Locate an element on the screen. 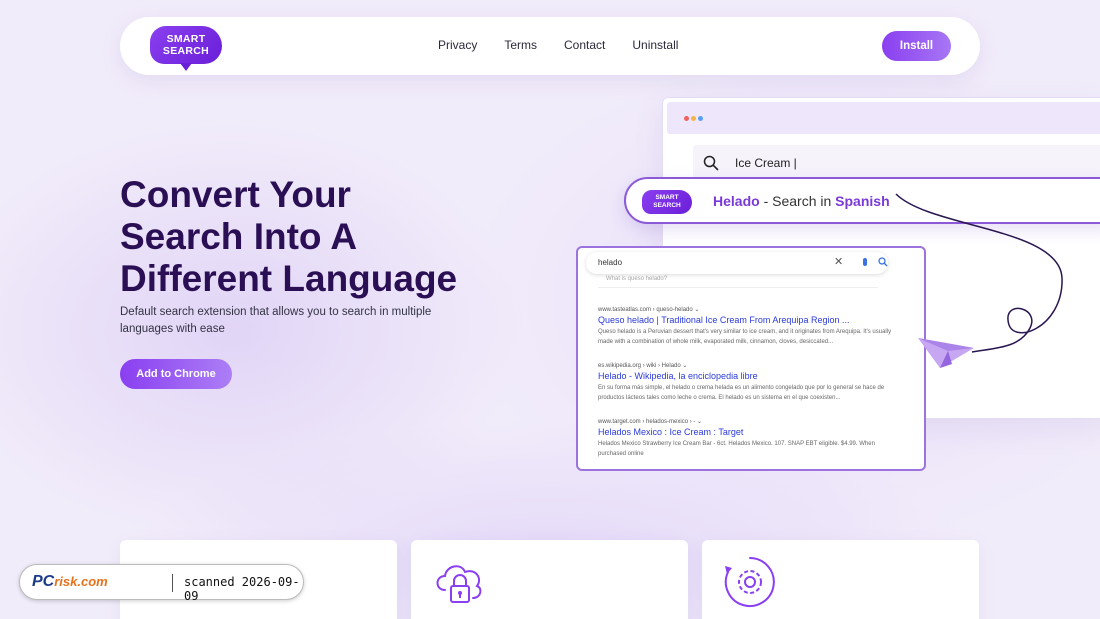 The width and height of the screenshot is (1100, 619). gear-sync-icon is located at coordinates (749, 582).